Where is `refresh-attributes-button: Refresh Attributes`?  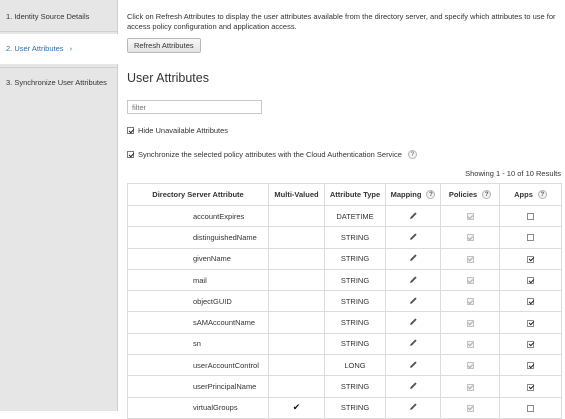 refresh-attributes-button: Refresh Attributes is located at coordinates (164, 45).